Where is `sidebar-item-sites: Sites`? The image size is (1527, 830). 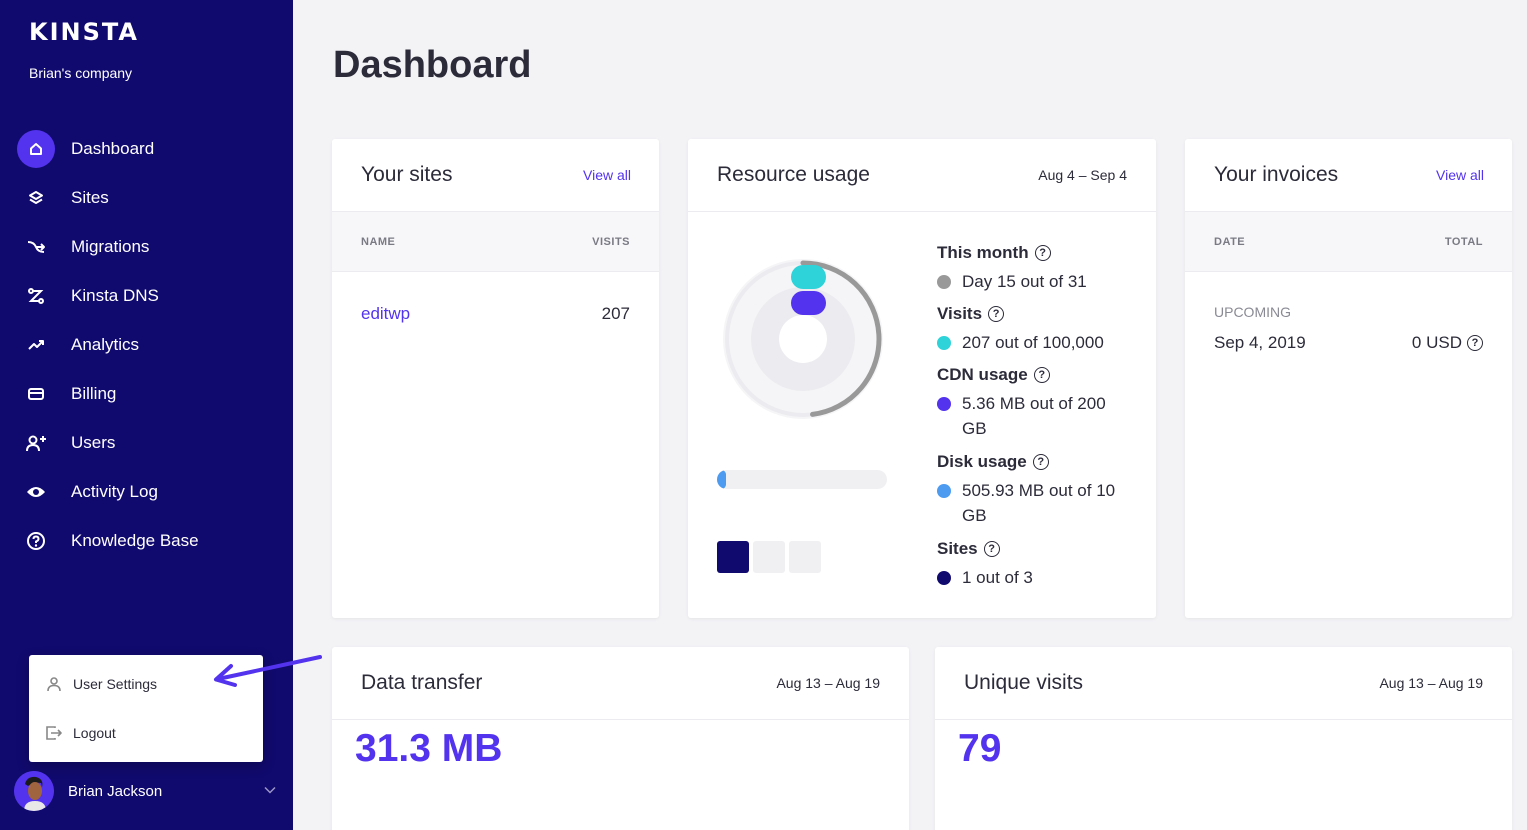 sidebar-item-sites: Sites is located at coordinates (146, 197).